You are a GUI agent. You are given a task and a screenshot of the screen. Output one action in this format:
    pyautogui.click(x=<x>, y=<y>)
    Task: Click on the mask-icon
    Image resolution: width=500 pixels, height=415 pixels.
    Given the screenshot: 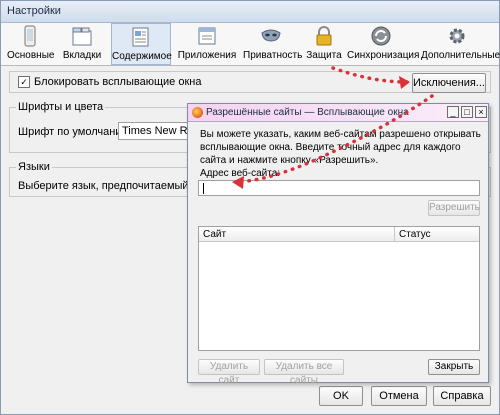 What is the action you would take?
    pyautogui.click(x=271, y=35)
    